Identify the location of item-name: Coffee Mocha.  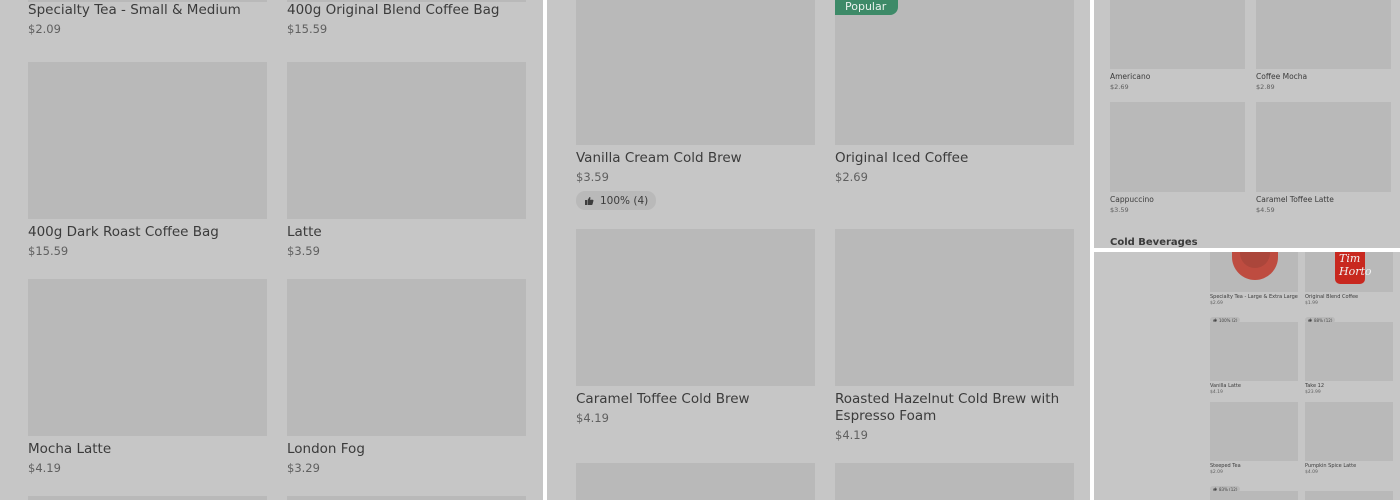
(1282, 76).